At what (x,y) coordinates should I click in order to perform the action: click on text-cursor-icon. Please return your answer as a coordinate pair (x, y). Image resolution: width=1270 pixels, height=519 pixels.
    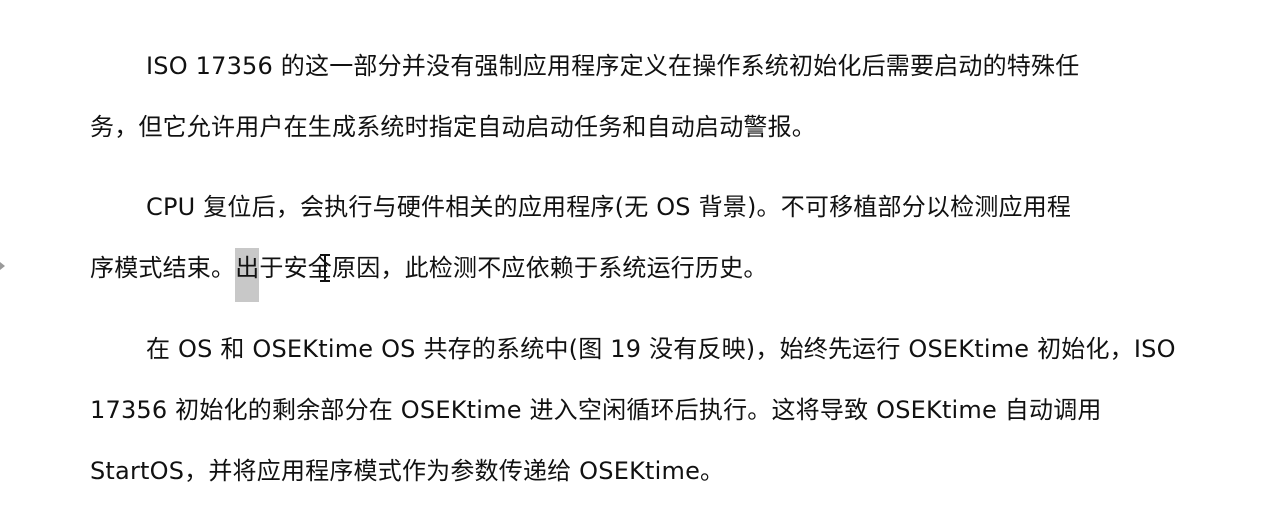
    Looking at the image, I should click on (325, 268).